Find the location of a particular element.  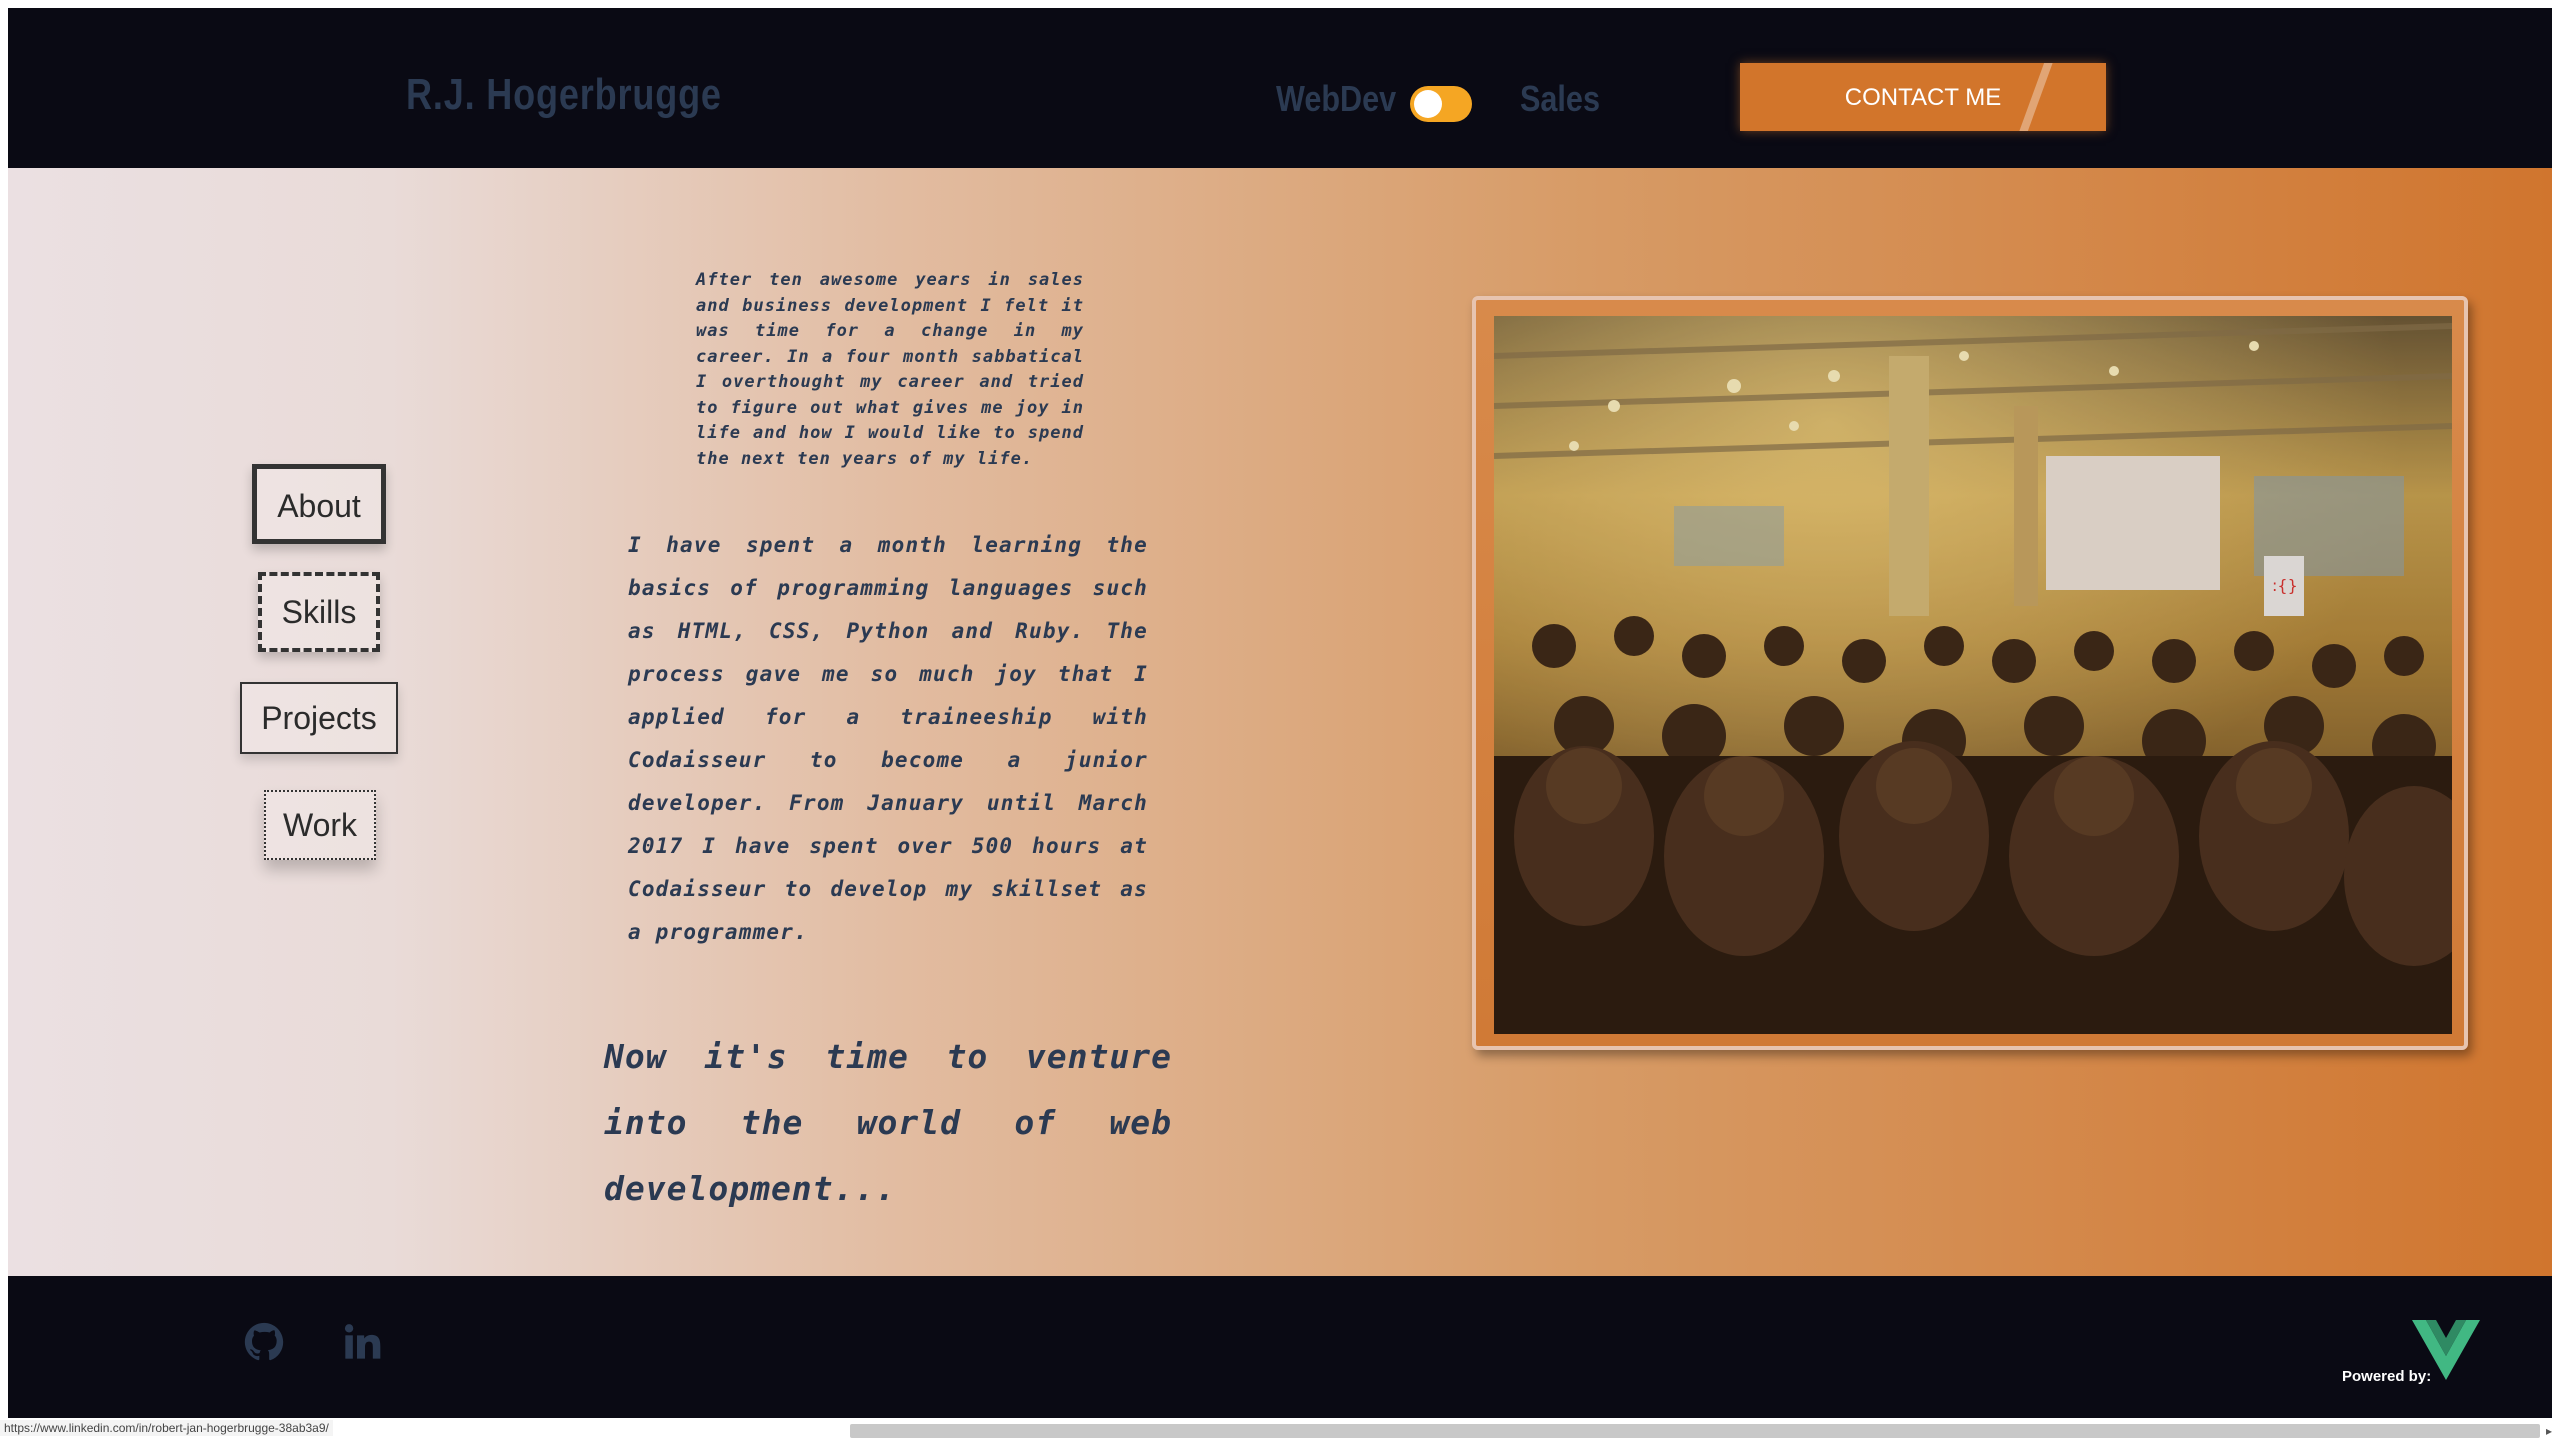

vue-logo is located at coordinates (2446, 1350).